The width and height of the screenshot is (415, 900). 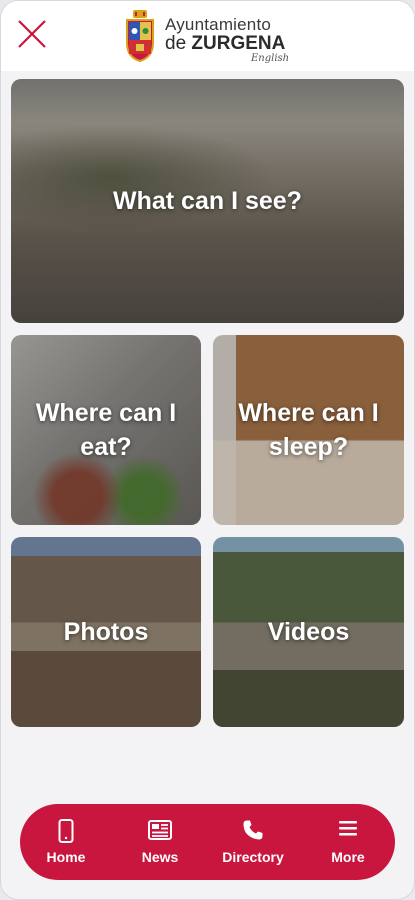 I want to click on tile-label: Where can I sleep?, so click(x=308, y=430).